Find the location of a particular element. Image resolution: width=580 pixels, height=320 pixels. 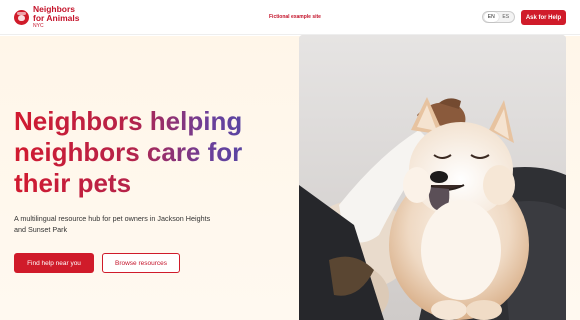

logo-subtitle: NYC is located at coordinates (38, 26).